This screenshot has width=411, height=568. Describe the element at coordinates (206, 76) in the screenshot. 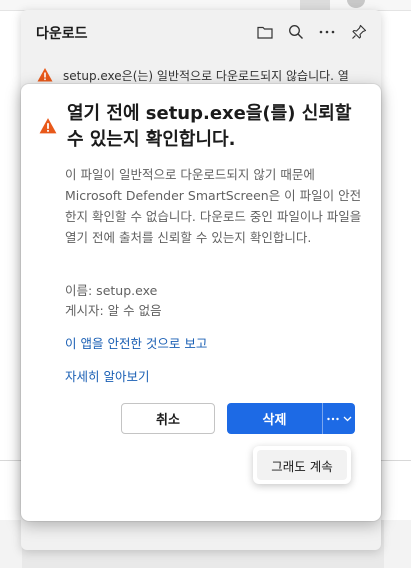

I see `download-item-text: setup.exe은(는) 일반적으로 다운로드되지 않습니다. 열` at that location.